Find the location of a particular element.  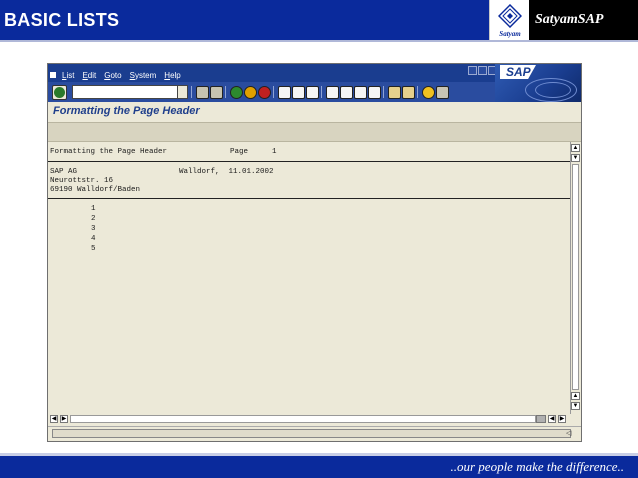

last-page-icon is located at coordinates (374, 92).